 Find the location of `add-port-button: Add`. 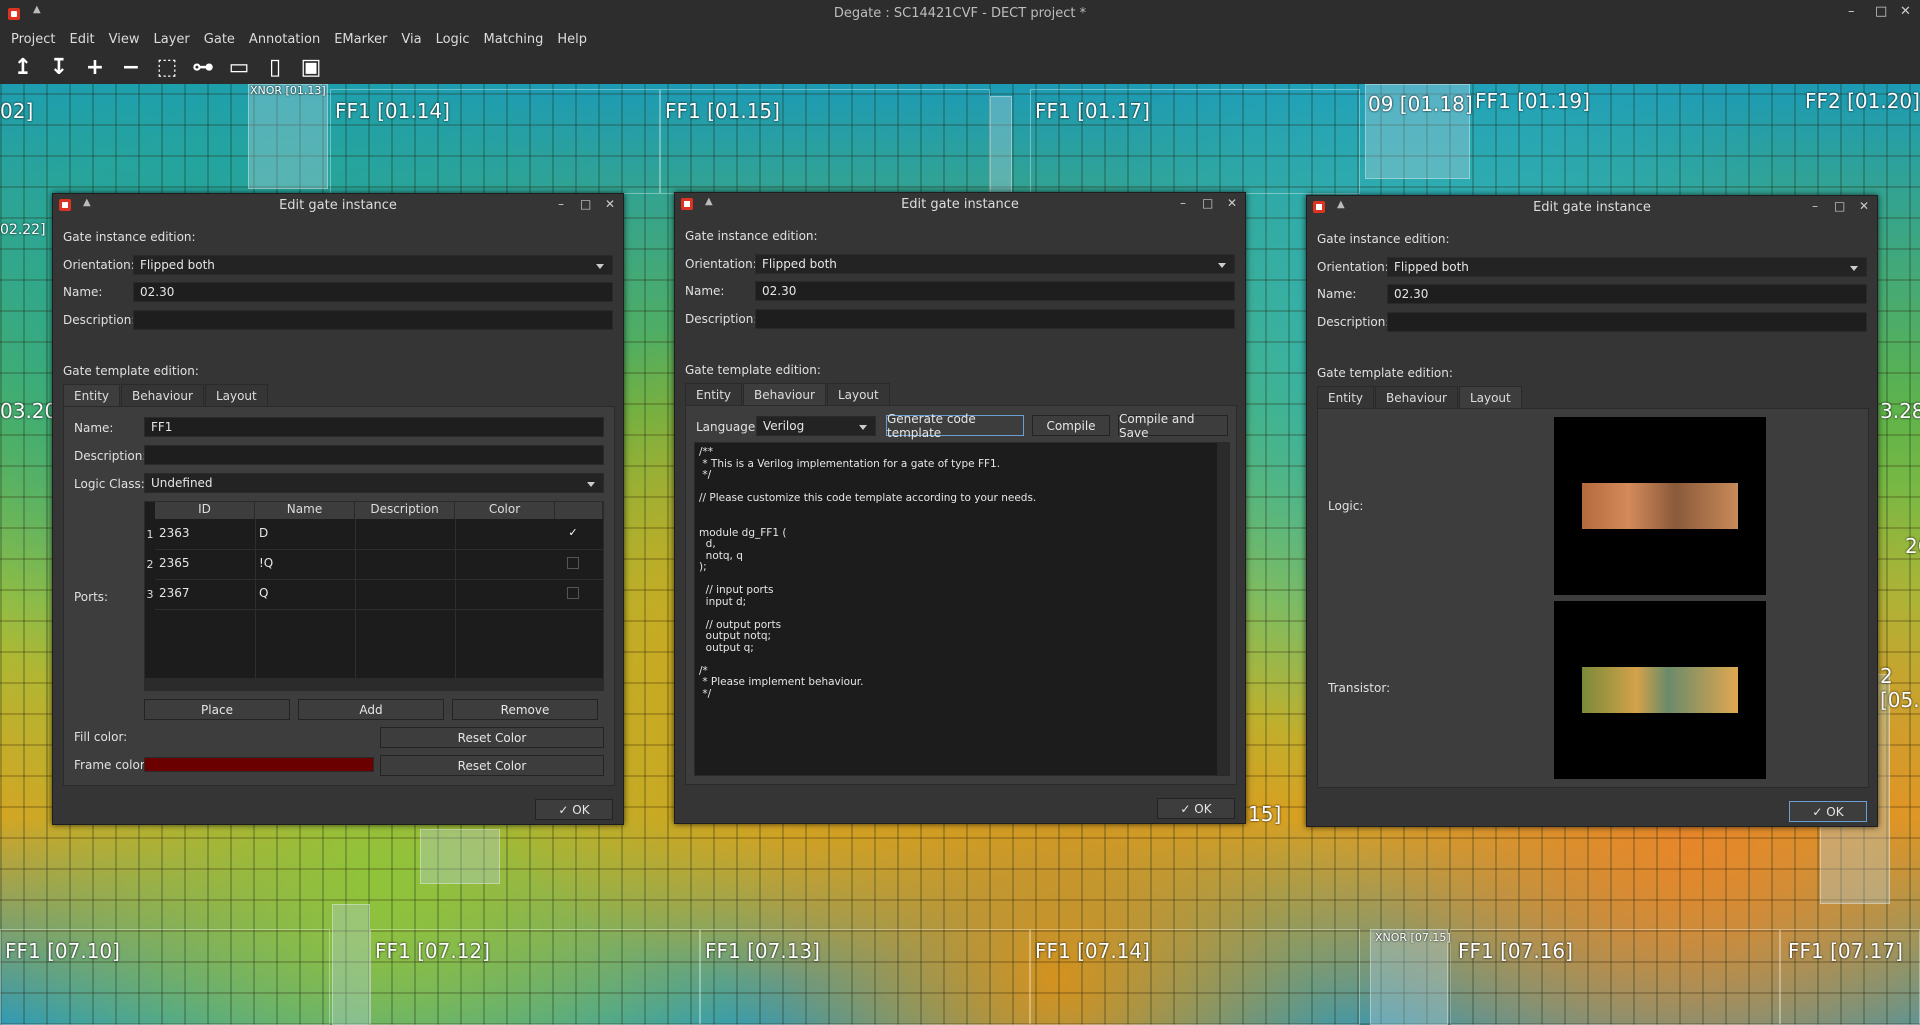

add-port-button: Add is located at coordinates (371, 709).